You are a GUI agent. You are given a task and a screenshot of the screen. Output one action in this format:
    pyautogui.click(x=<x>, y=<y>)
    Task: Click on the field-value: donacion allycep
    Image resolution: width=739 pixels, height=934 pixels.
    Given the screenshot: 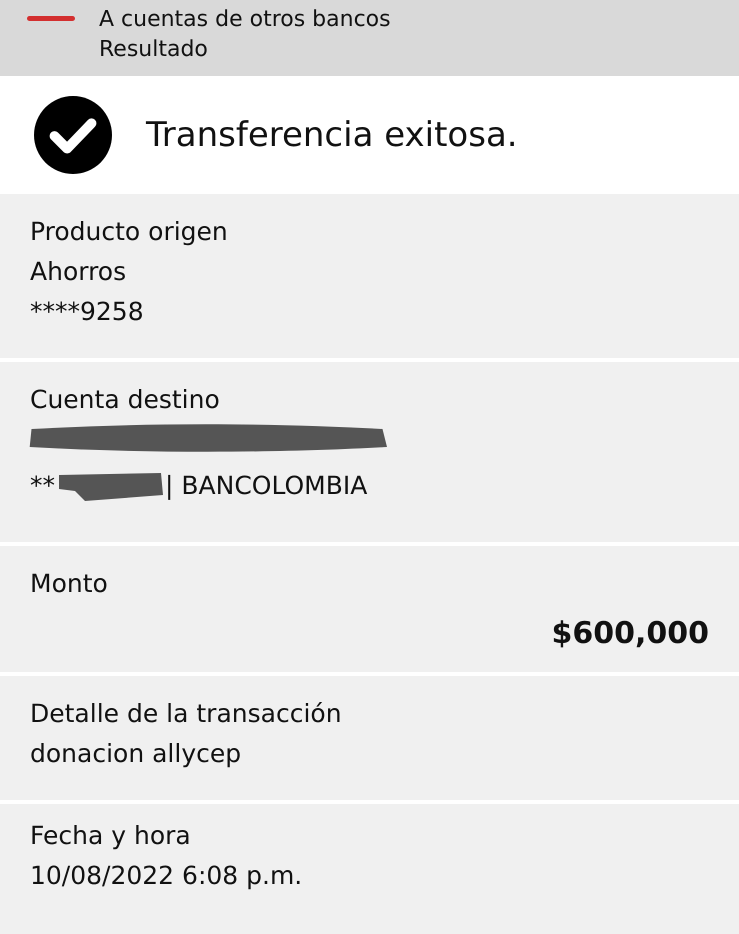 What is the action you would take?
    pyautogui.click(x=136, y=754)
    